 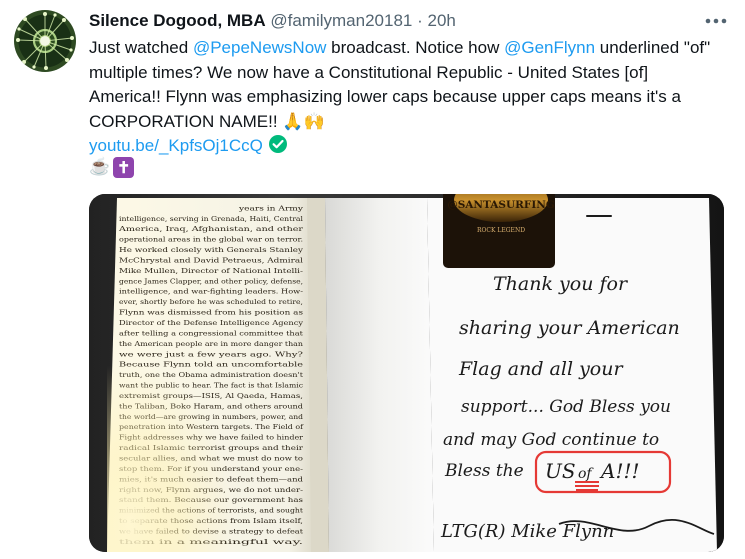 What do you see at coordinates (177, 20) in the screenshot?
I see `author-name: Silence Dogood, MBA` at bounding box center [177, 20].